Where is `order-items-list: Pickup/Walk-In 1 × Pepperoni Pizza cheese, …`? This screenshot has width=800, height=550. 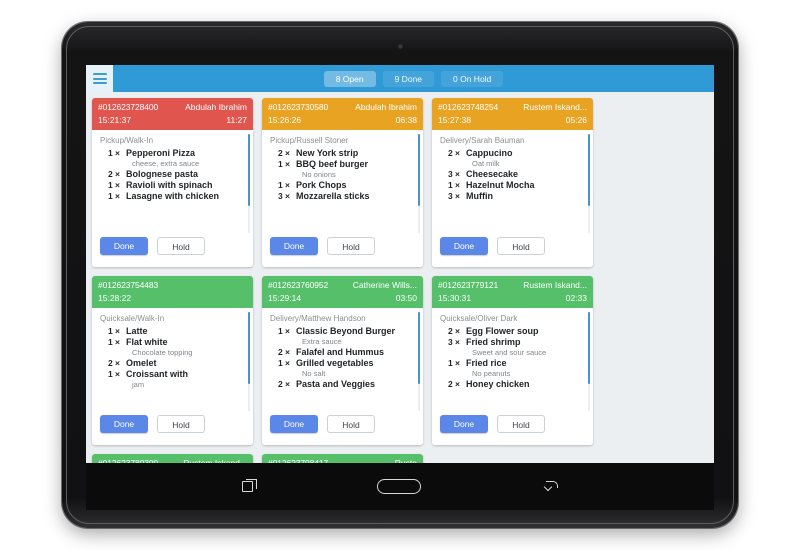 order-items-list: Pickup/Walk-In 1 × Pepperoni Pizza cheese, … is located at coordinates (172, 181).